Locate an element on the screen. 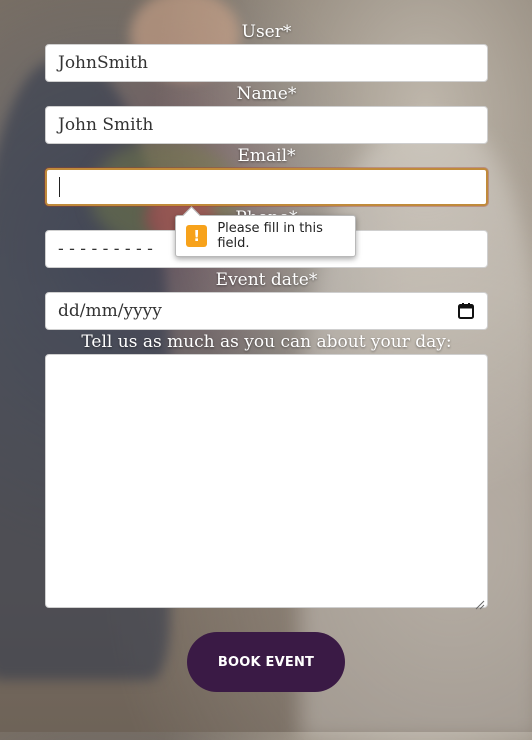  warning-icon: ! is located at coordinates (197, 236).